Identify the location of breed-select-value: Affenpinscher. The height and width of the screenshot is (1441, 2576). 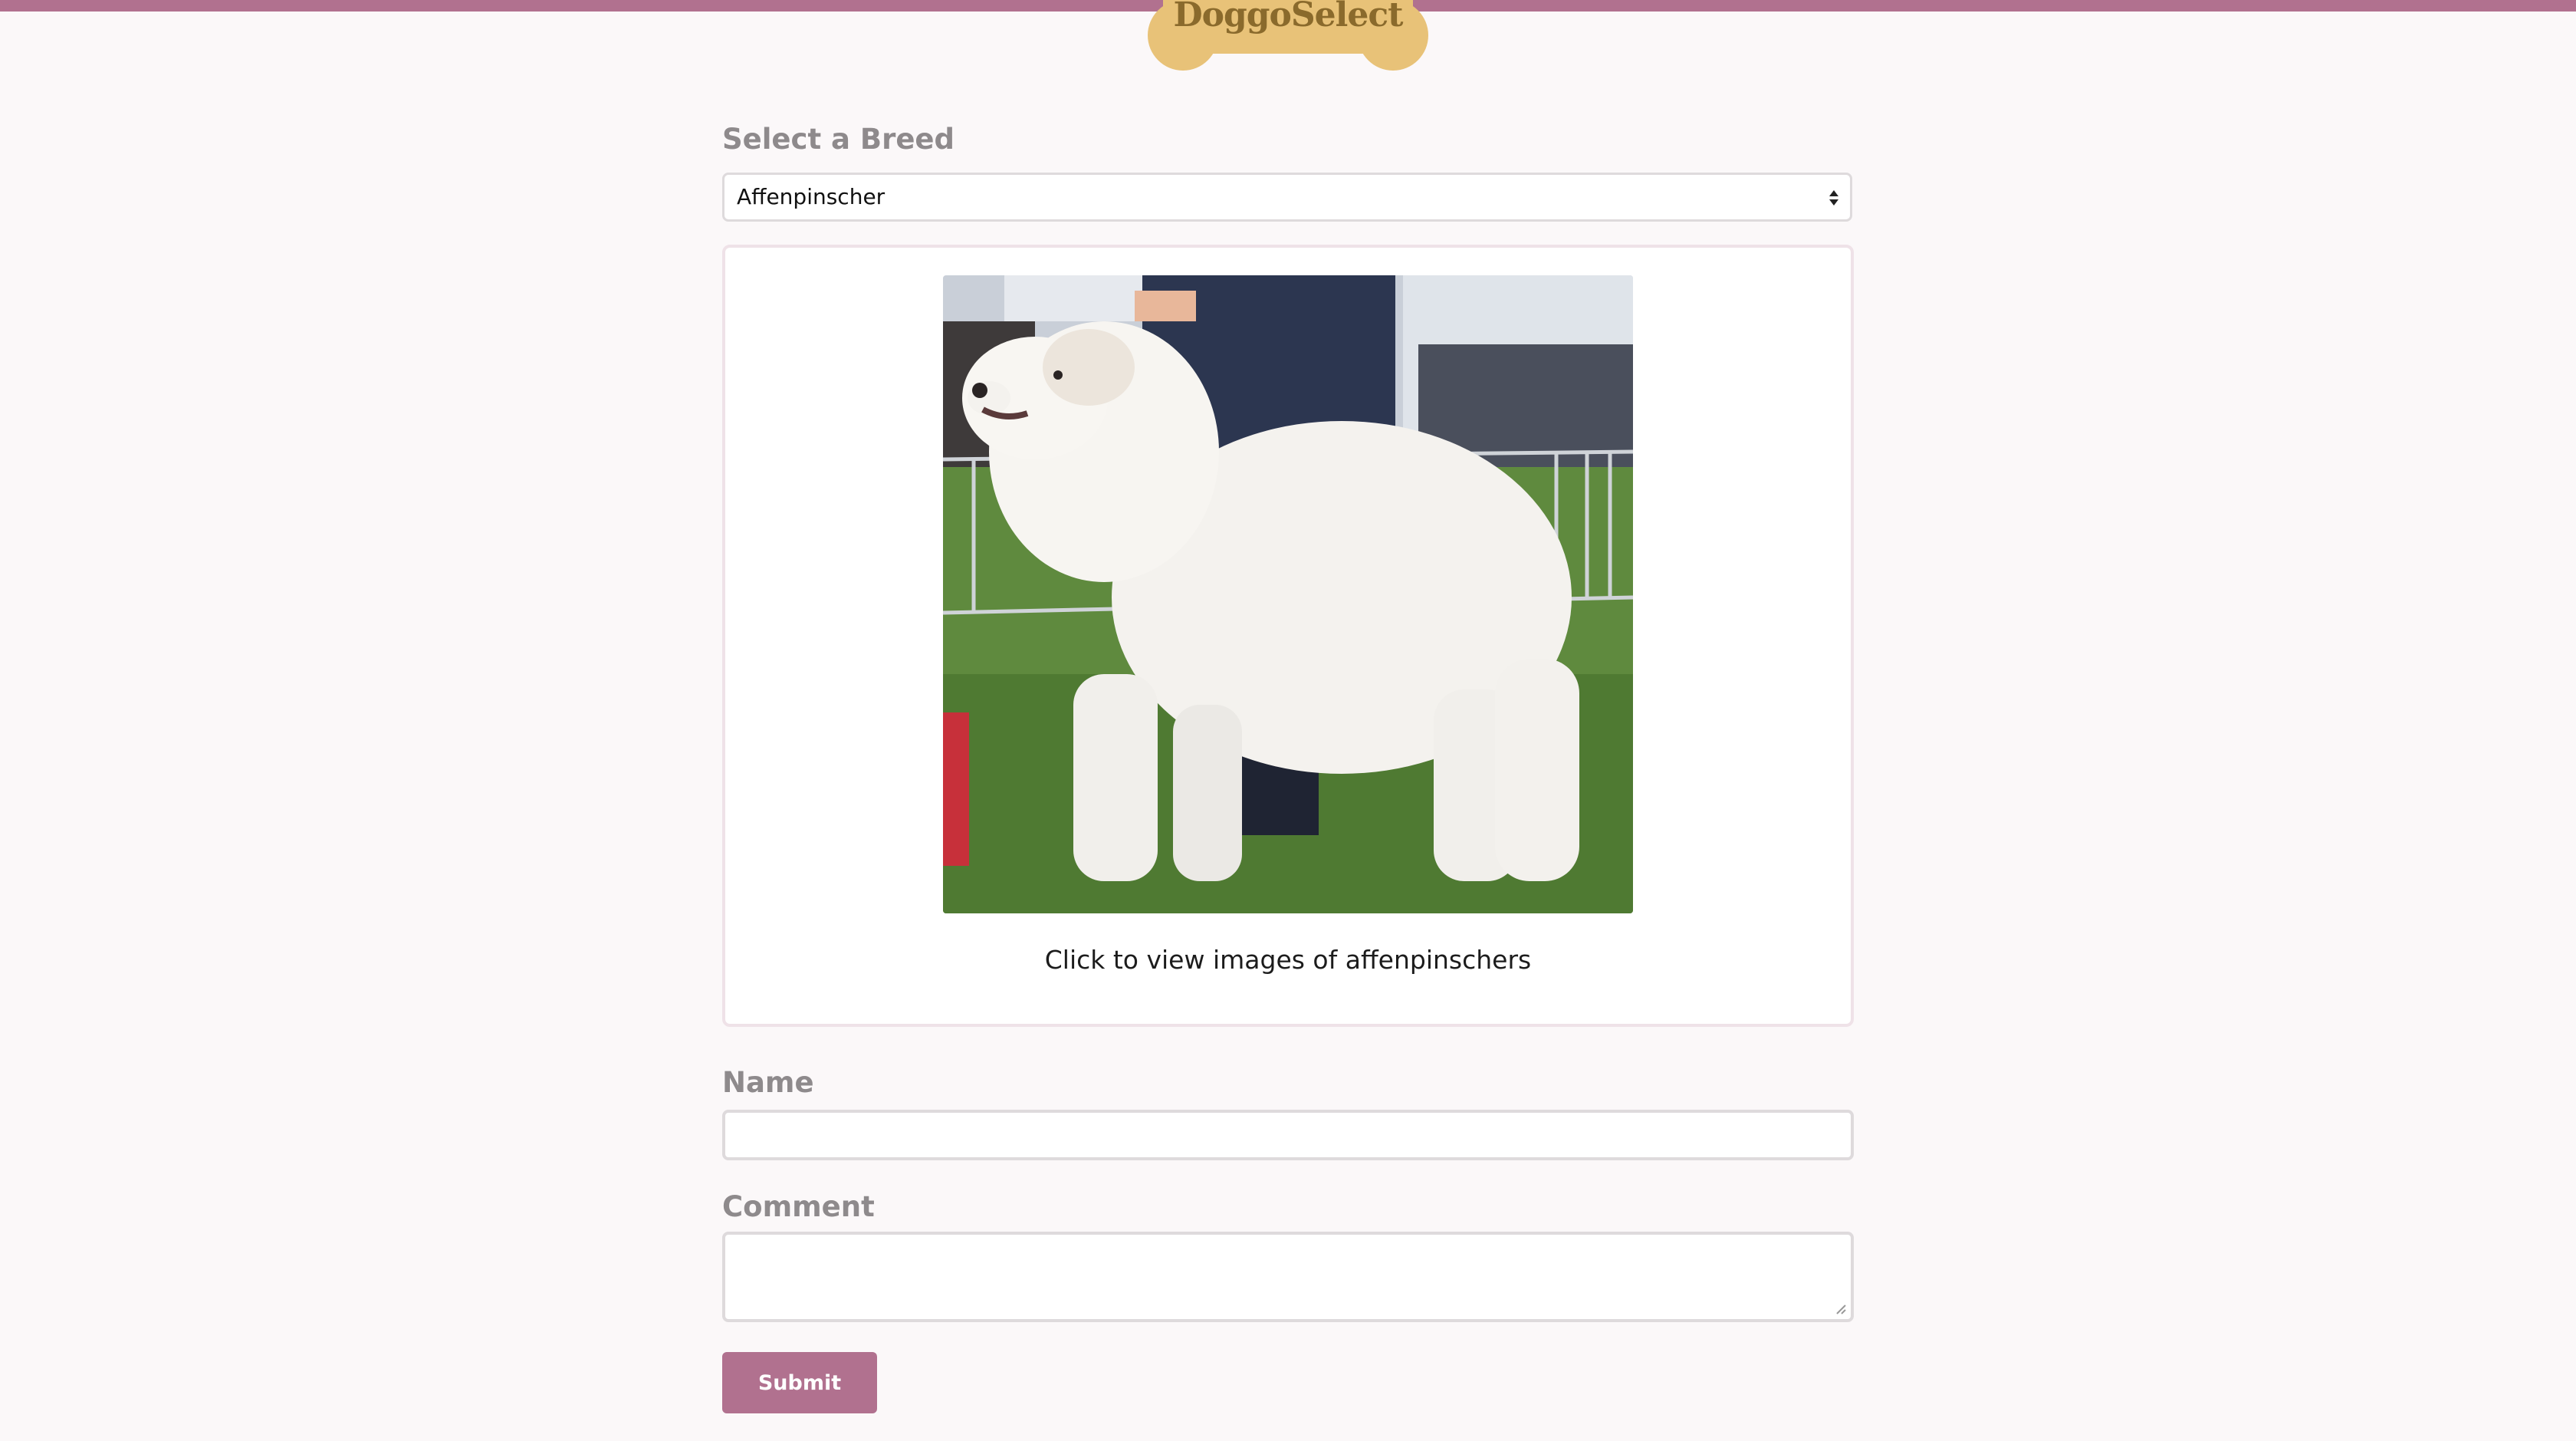
(812, 197).